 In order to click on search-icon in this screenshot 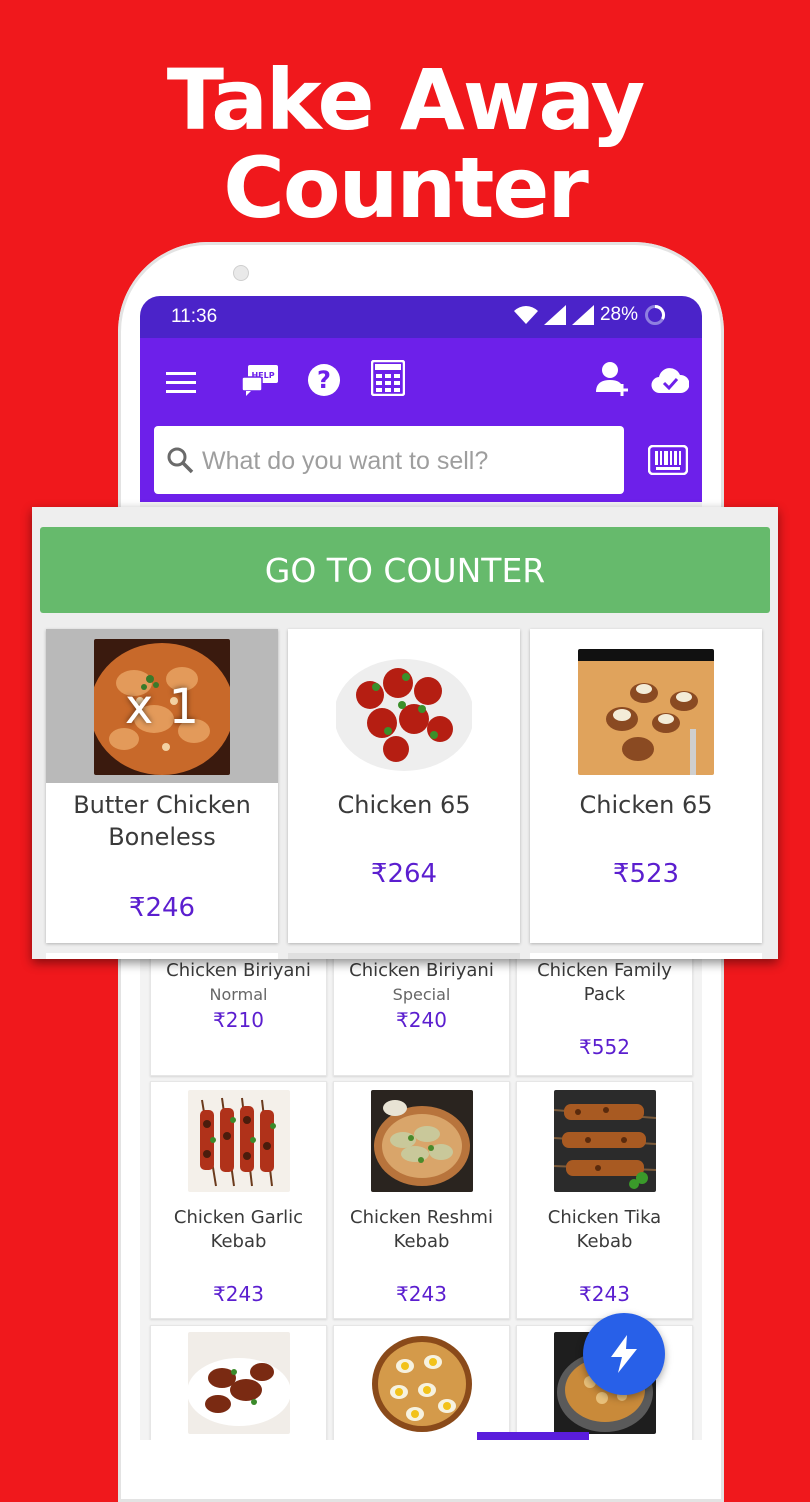, I will do `click(180, 460)`.